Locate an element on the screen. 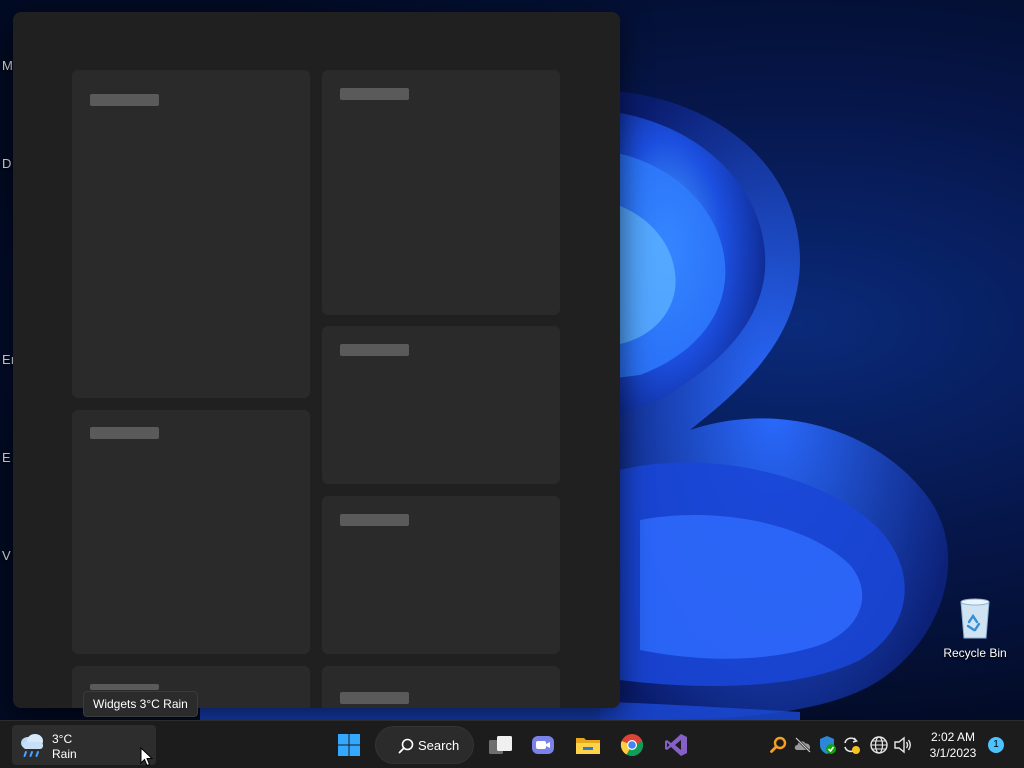 This screenshot has width=1024, height=768. visual-studio-button is located at coordinates (676, 745).